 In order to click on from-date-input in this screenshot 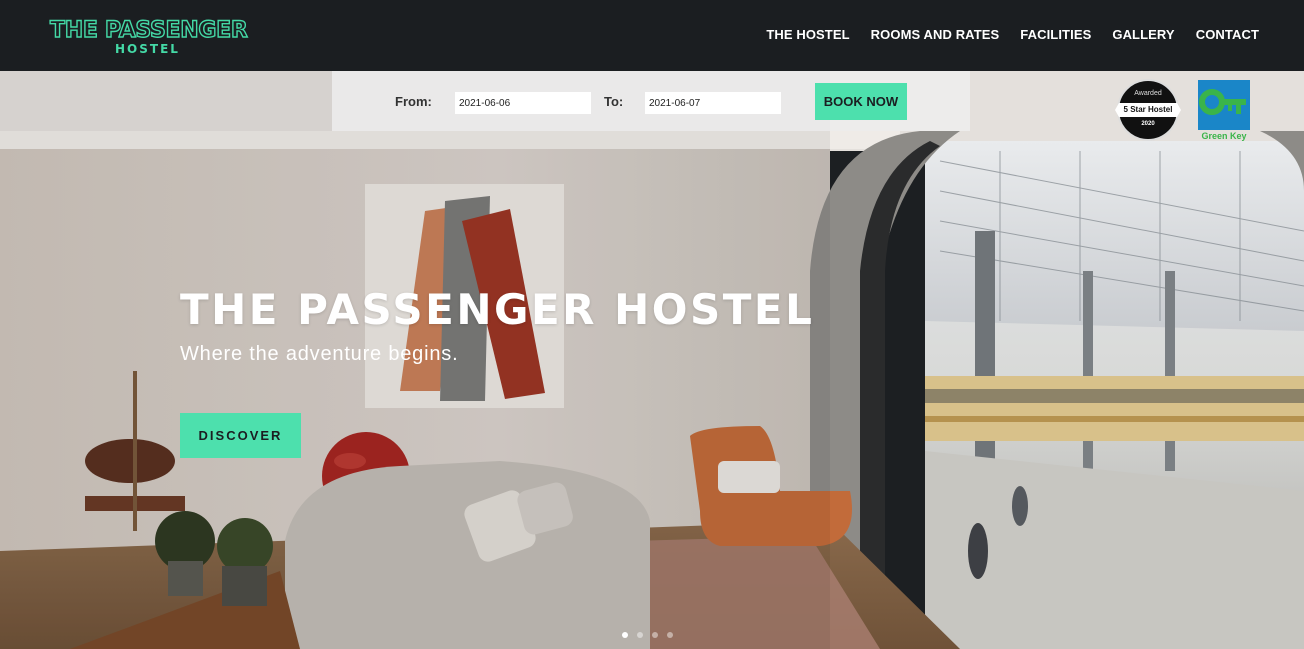, I will do `click(523, 103)`.